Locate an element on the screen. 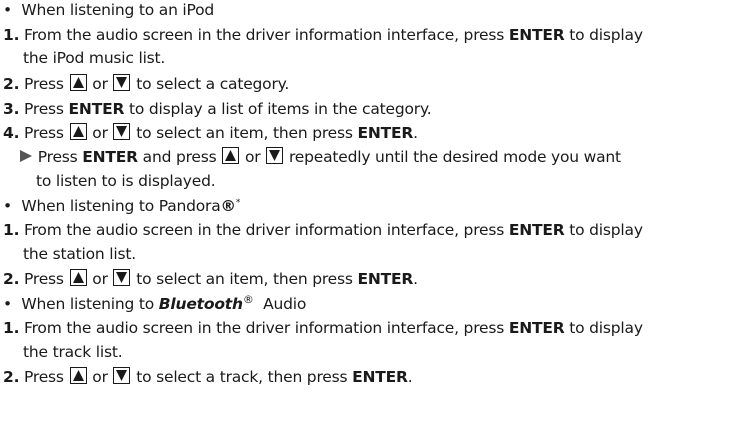 Image resolution: width=753 pixels, height=431 pixels. section-heading-bluetooth: • When listening to Bluetooth® Audio is located at coordinates (155, 302).